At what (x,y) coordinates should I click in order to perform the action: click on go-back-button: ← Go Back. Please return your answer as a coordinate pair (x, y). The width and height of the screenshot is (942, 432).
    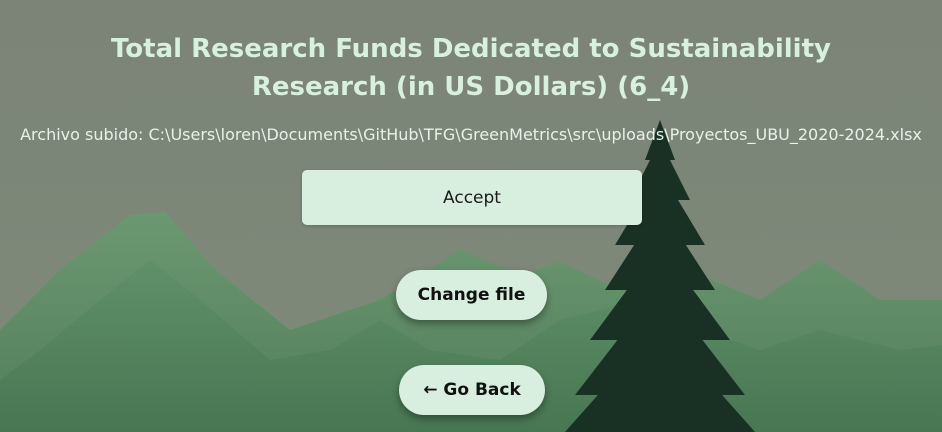
    Looking at the image, I should click on (472, 390).